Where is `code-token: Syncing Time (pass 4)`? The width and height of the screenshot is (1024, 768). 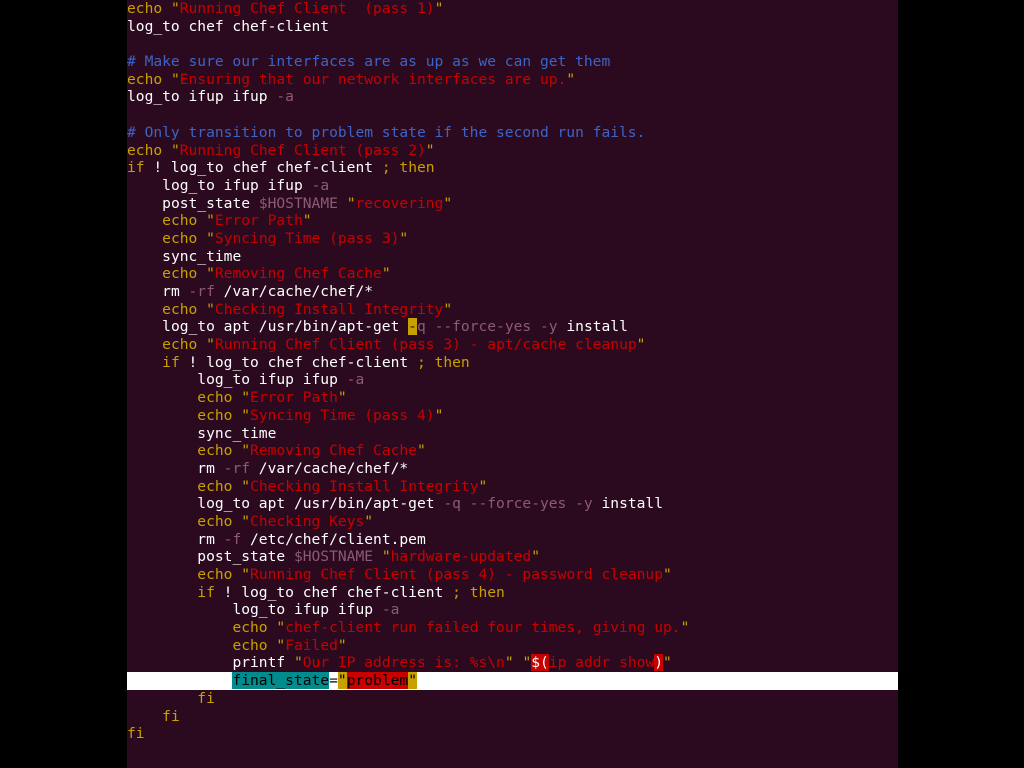 code-token: Syncing Time (pass 4) is located at coordinates (342, 415).